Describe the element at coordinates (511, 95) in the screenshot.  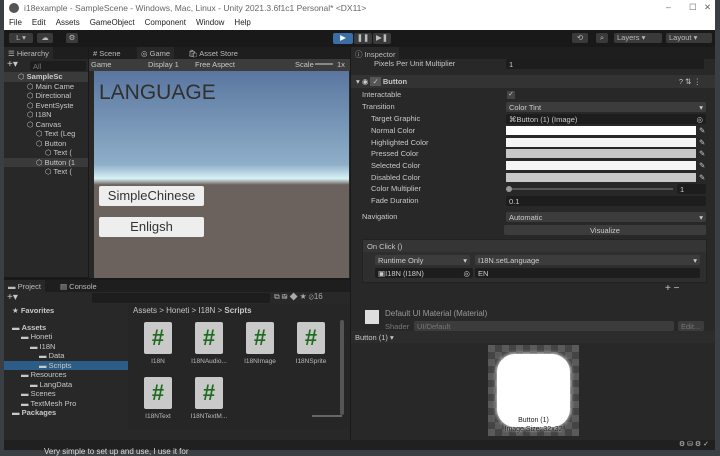
I see `interactable-checkbox: ✓` at that location.